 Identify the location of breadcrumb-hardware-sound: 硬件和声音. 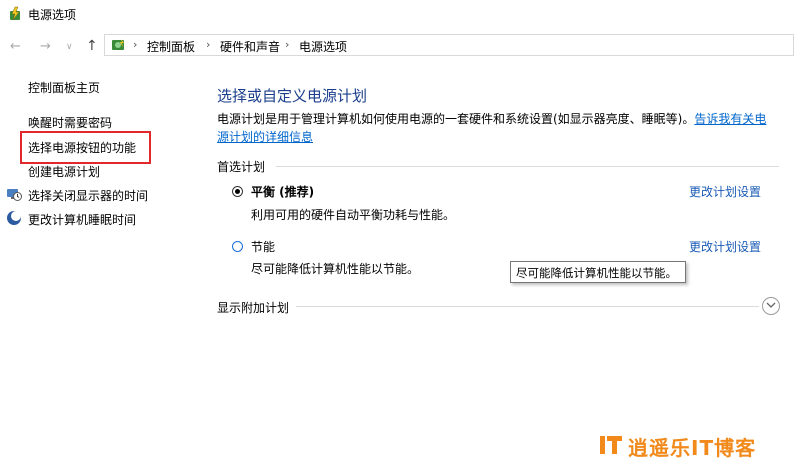
(250, 46).